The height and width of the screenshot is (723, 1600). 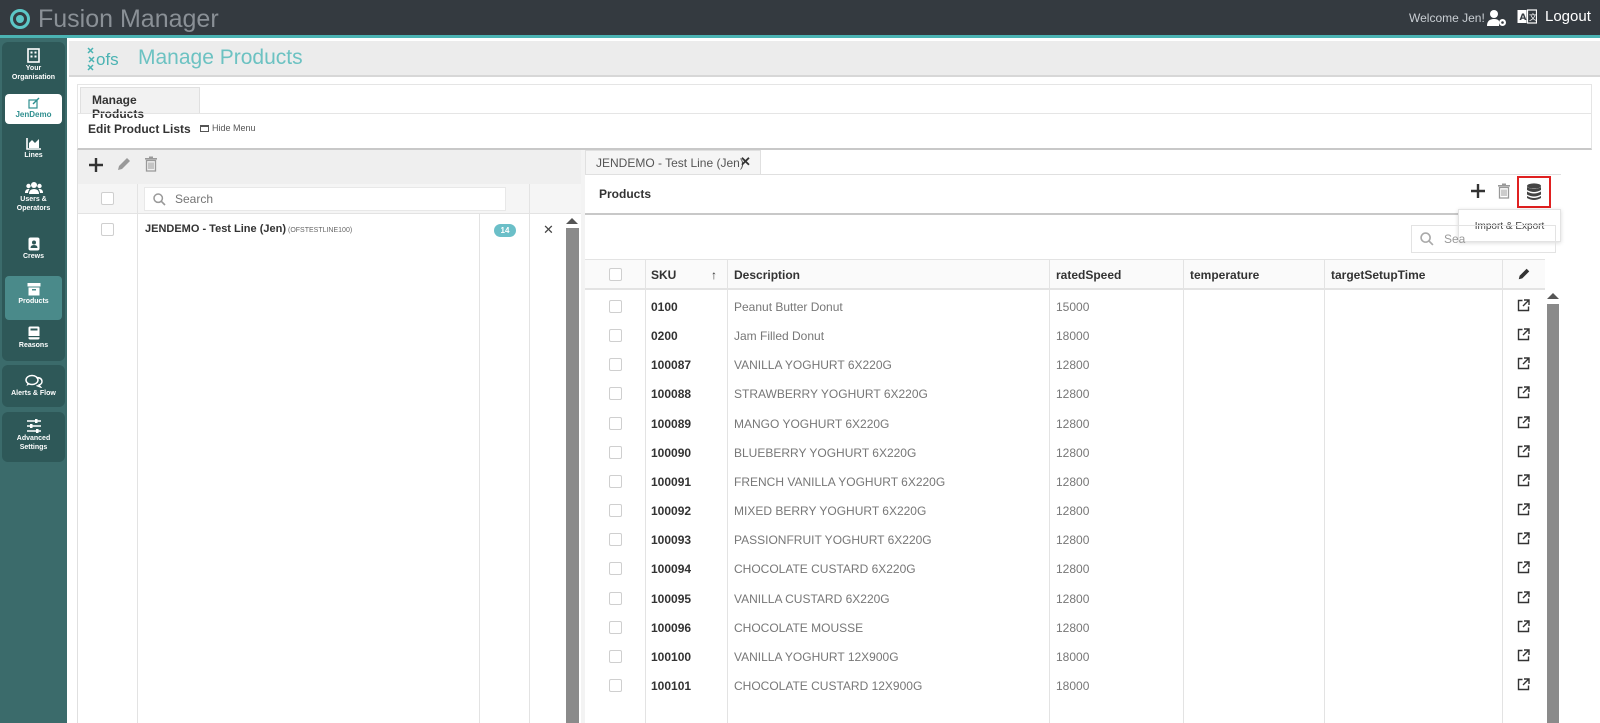 I want to click on app-title: Fusion Manager, so click(x=128, y=19).